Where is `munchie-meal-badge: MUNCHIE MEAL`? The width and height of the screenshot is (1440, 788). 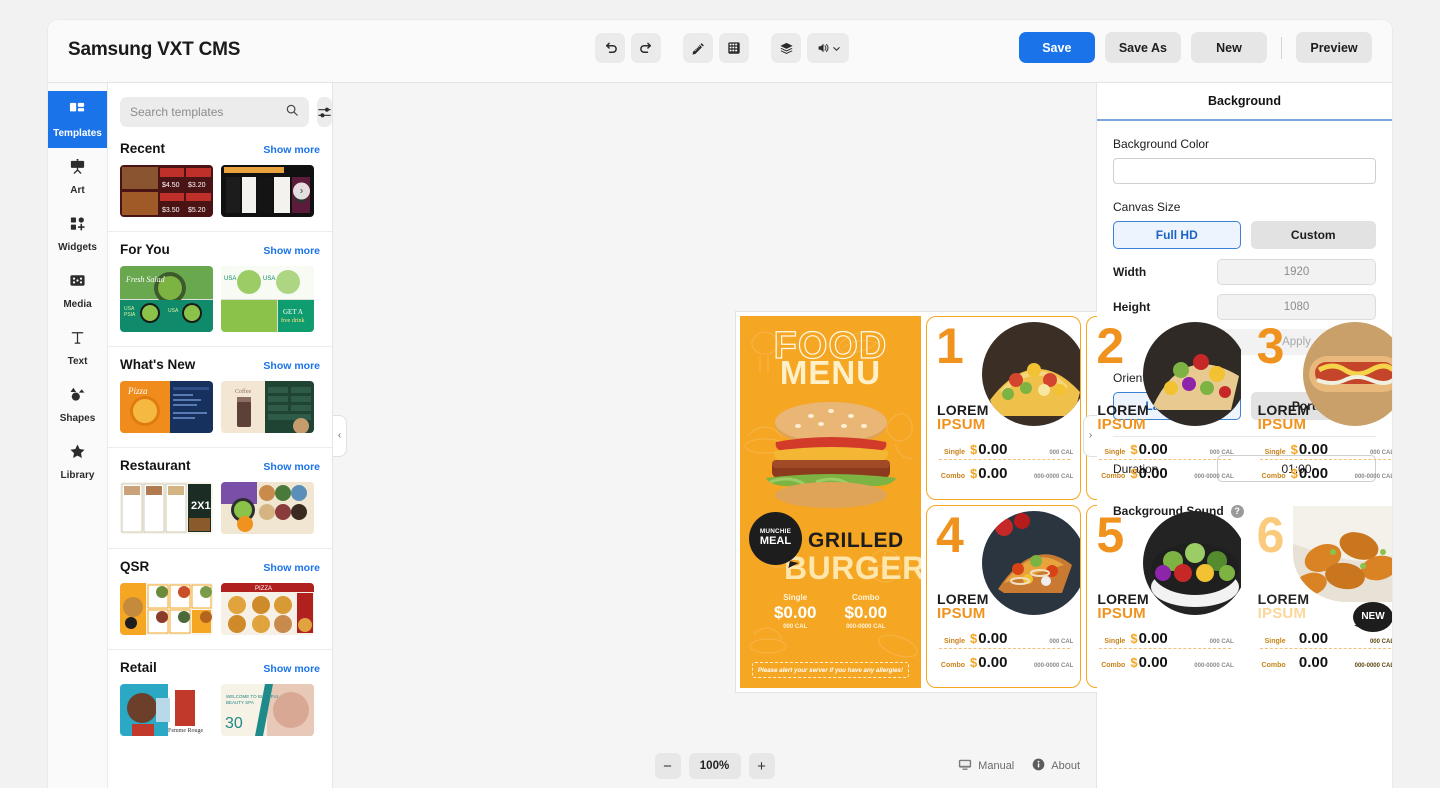 munchie-meal-badge: MUNCHIE MEAL is located at coordinates (775, 538).